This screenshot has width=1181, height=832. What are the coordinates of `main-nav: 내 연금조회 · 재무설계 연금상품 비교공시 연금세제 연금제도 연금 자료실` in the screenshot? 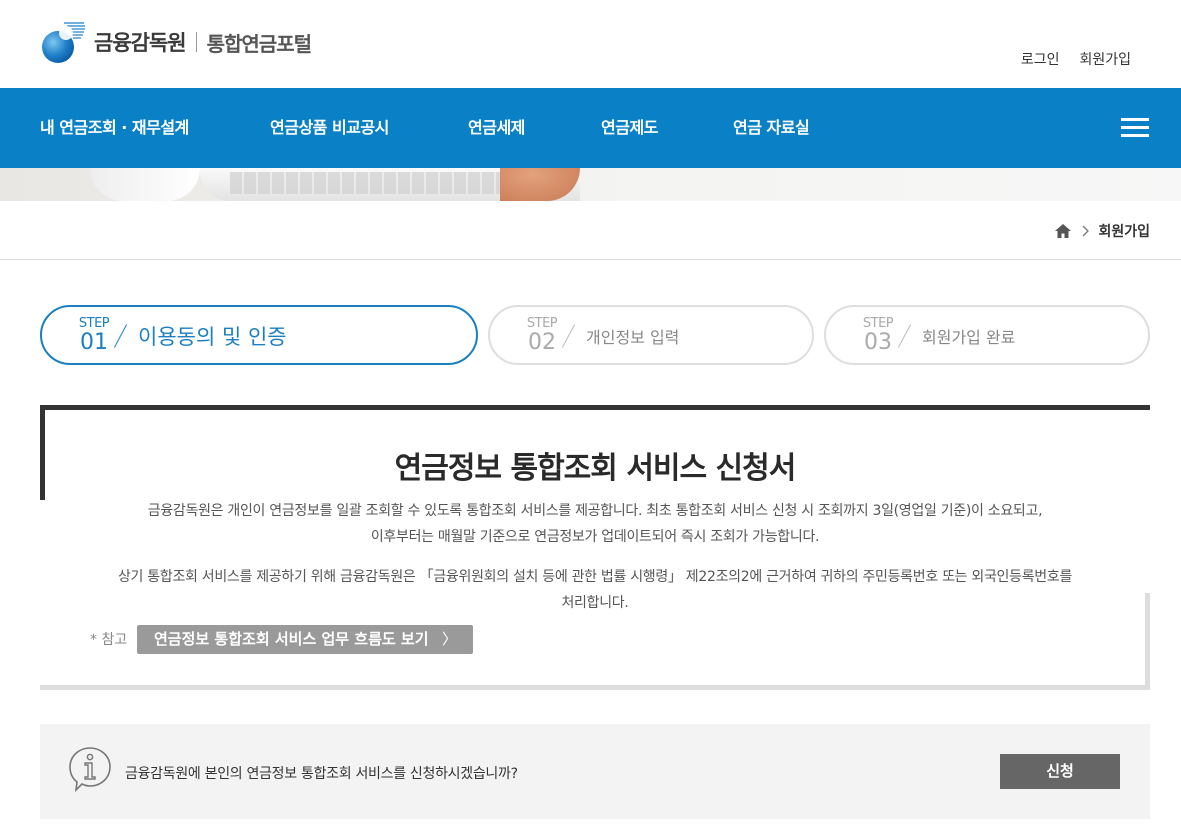 It's located at (590, 128).